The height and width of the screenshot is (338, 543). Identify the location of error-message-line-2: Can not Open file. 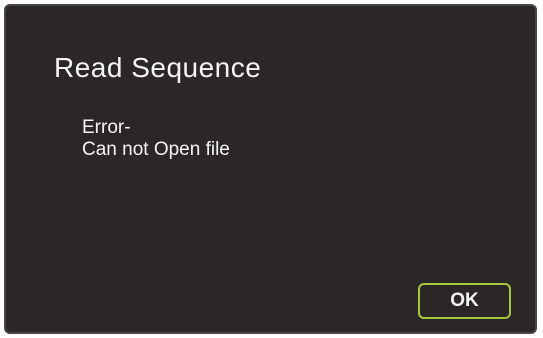
(156, 149).